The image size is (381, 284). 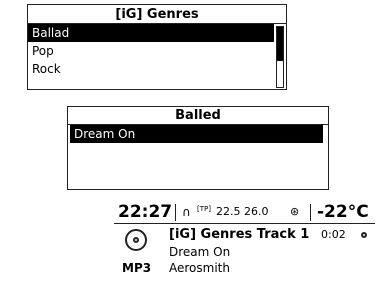 I want to click on disc-icon, so click(x=136, y=240).